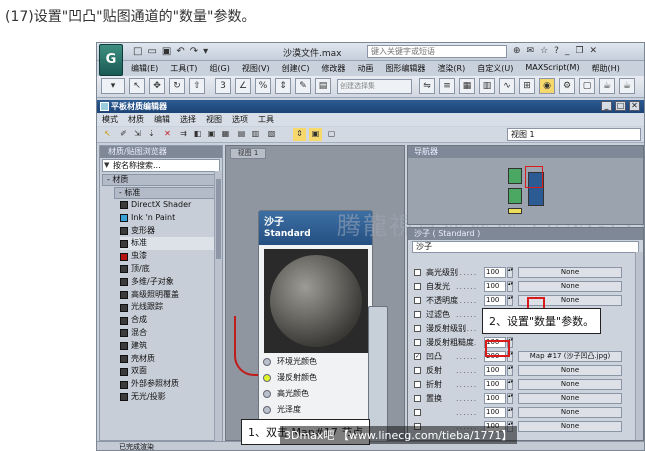 The width and height of the screenshot is (645, 451). Describe the element at coordinates (552, 68) in the screenshot. I see `menu-item: MAXScript(M)` at that location.